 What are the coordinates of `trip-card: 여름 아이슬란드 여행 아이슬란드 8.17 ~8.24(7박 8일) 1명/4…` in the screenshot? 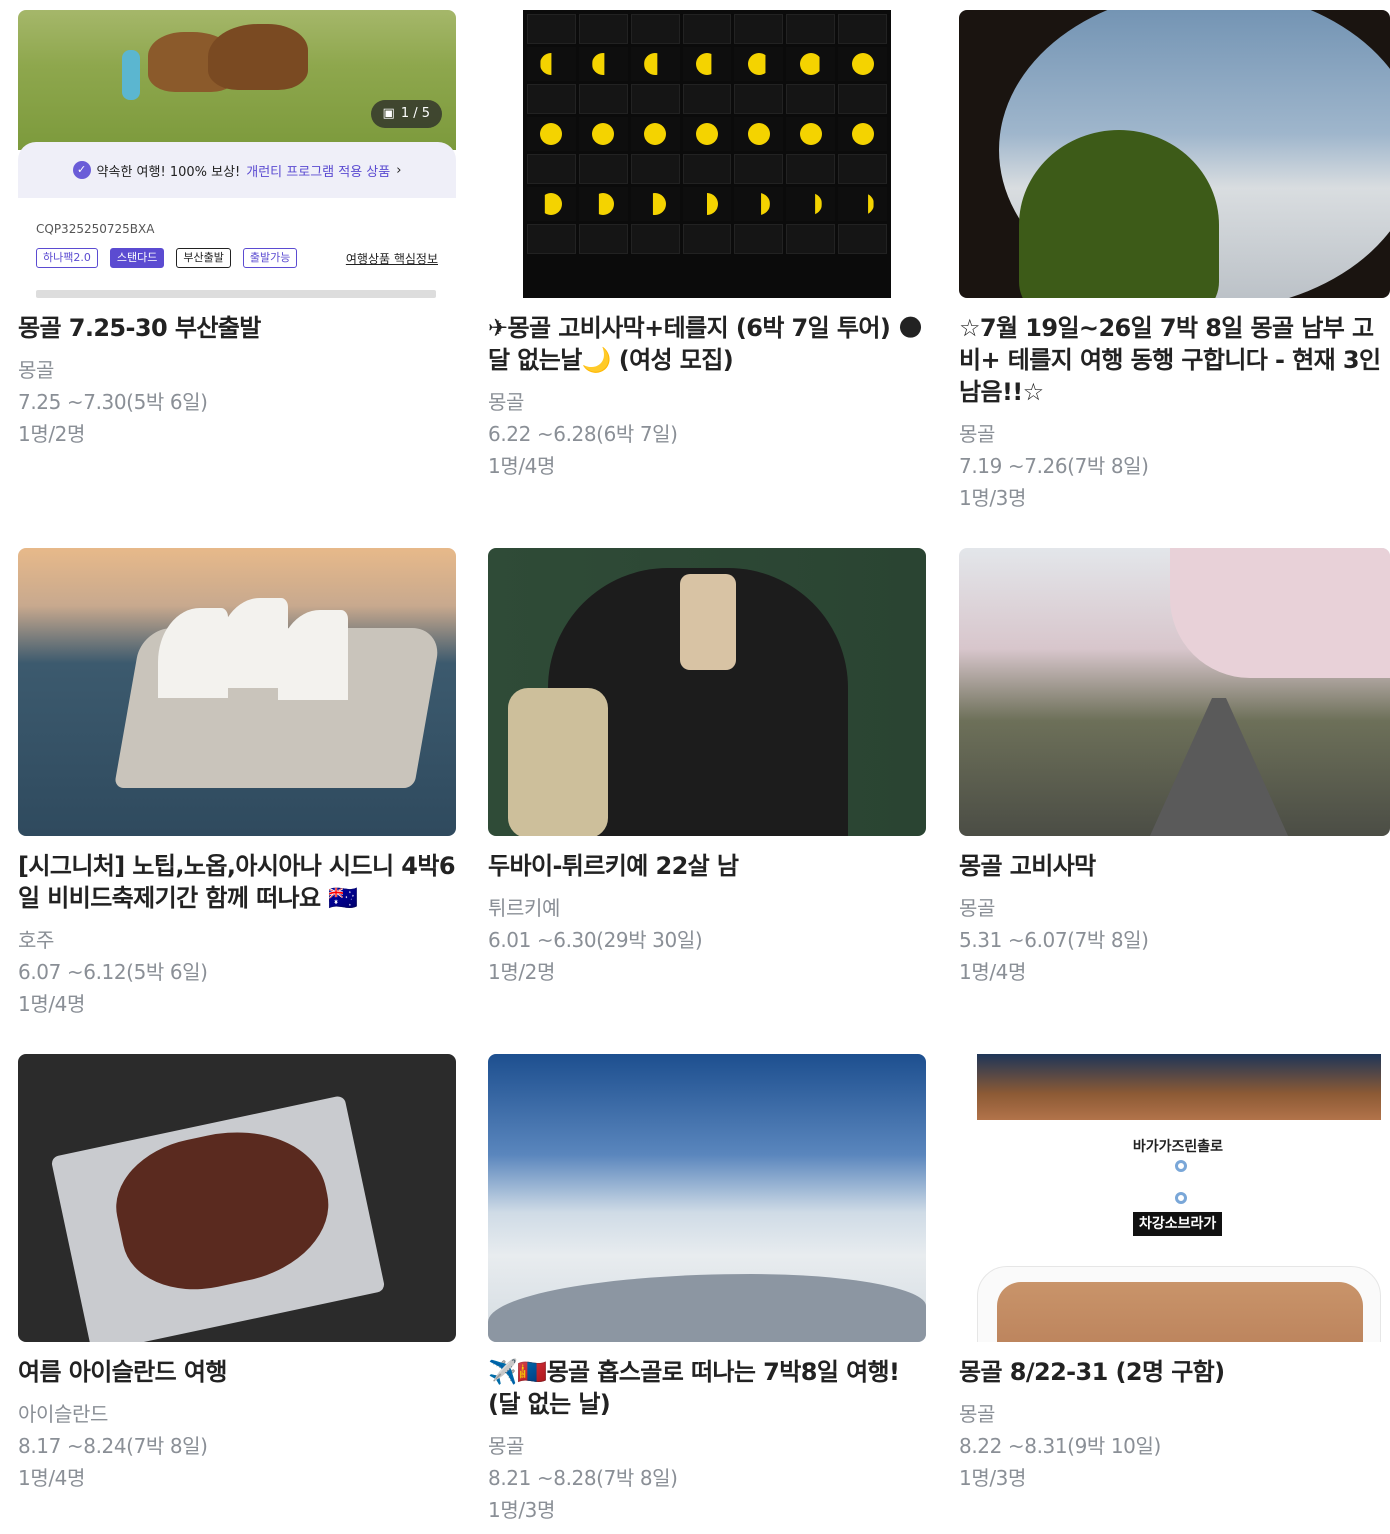 It's located at (237, 1274).